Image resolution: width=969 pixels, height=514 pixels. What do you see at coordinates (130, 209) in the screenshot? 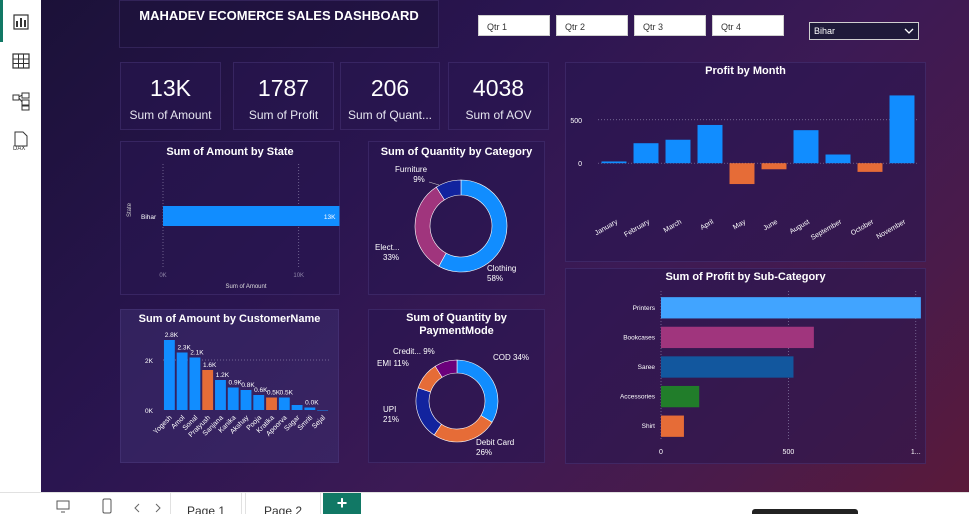
I see `y-axis-label: State` at bounding box center [130, 209].